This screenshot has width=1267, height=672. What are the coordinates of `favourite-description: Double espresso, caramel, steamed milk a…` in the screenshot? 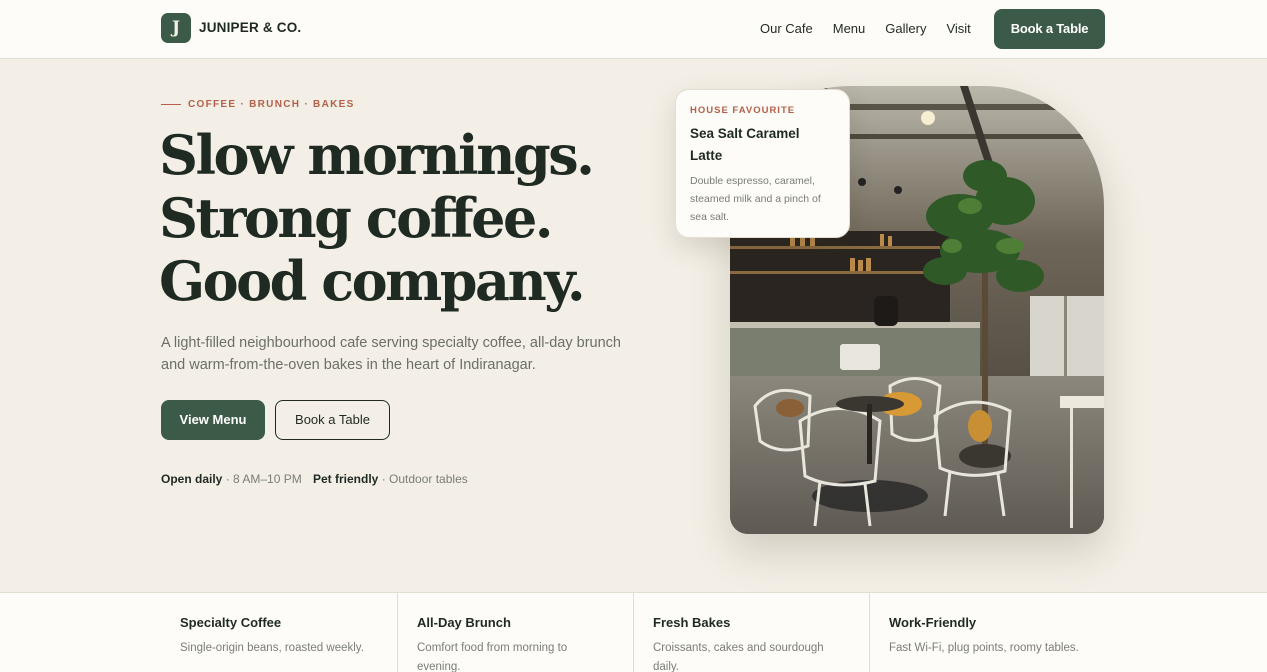 It's located at (755, 199).